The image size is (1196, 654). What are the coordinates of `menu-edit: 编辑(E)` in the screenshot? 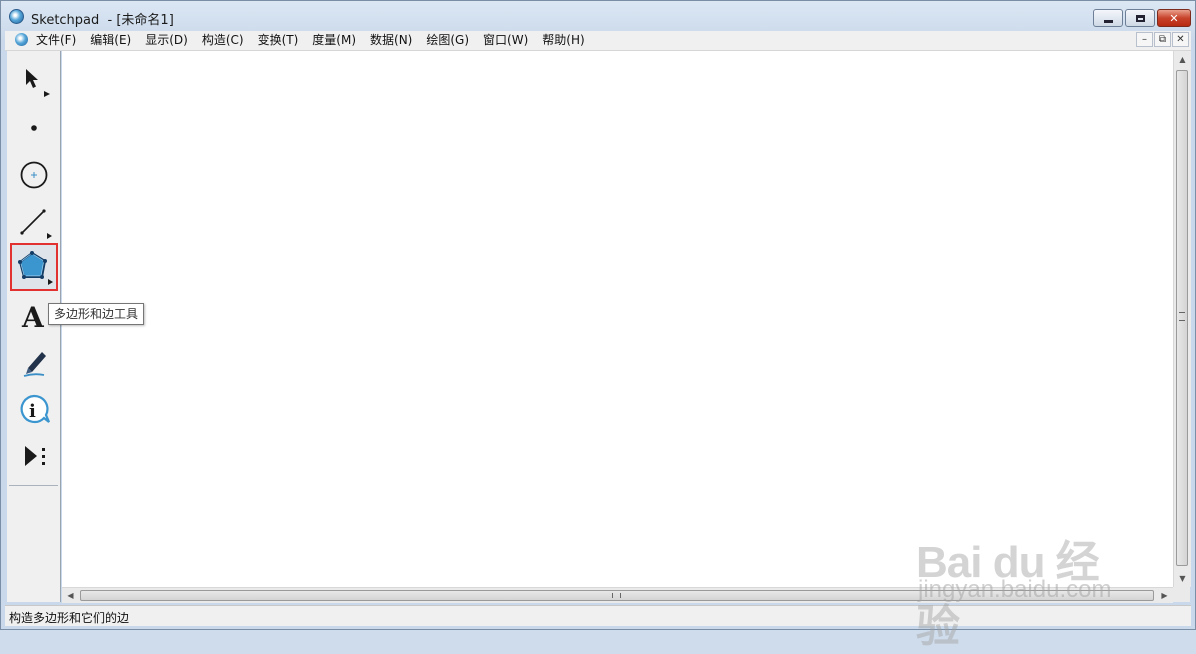 It's located at (110, 40).